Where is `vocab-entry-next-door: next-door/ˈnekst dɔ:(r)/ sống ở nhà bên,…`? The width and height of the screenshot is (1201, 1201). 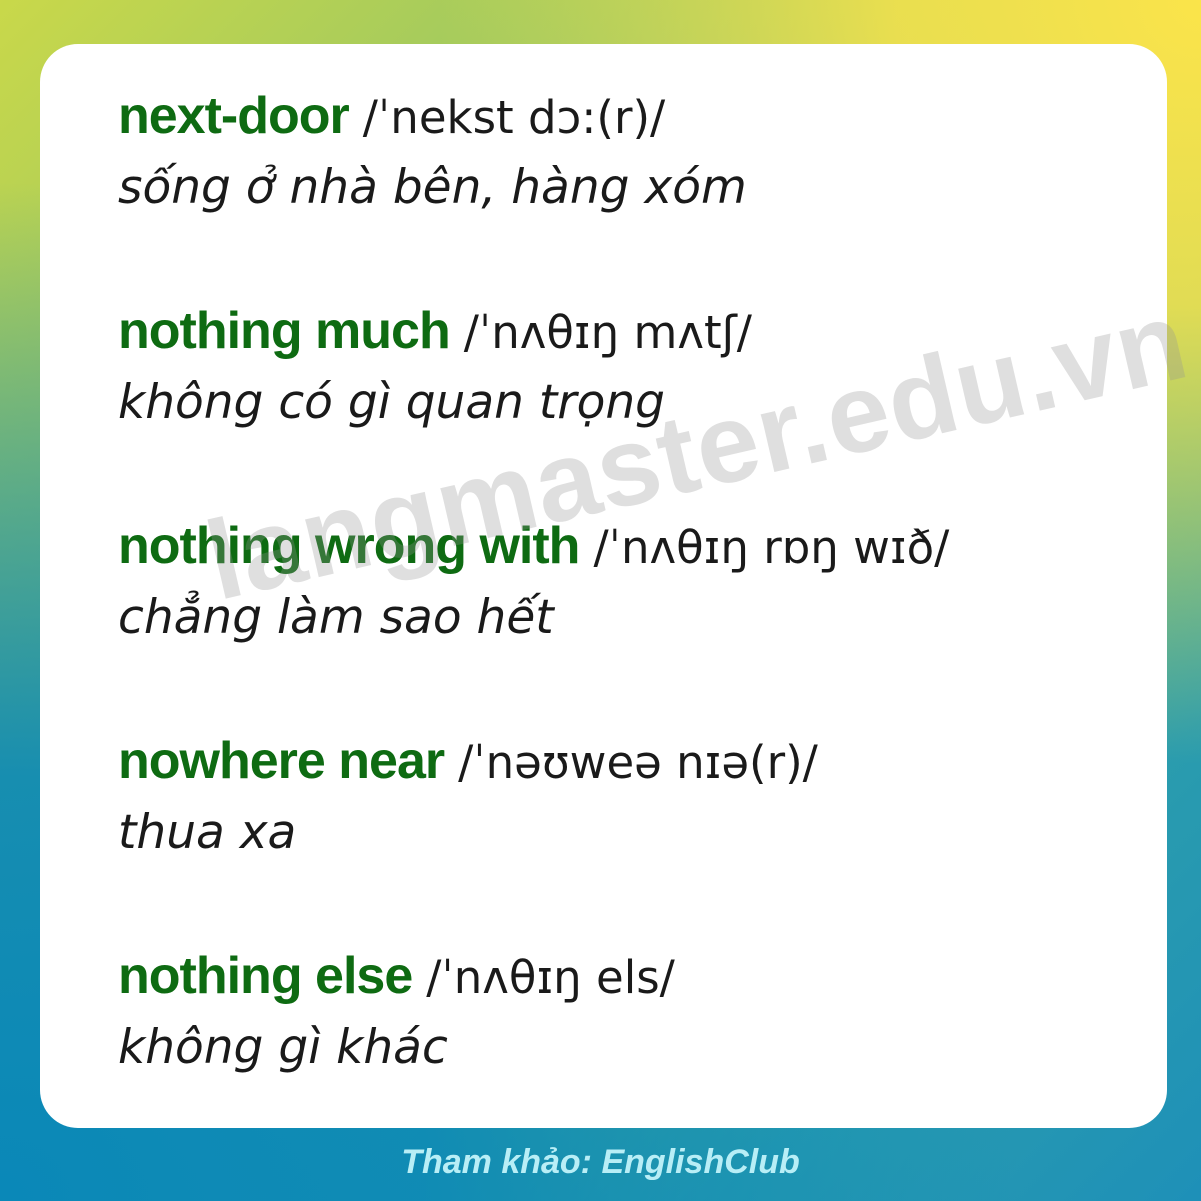 vocab-entry-next-door: next-door/ˈnekst dɔ:(r)/ sống ở nhà bên,… is located at coordinates (618, 150).